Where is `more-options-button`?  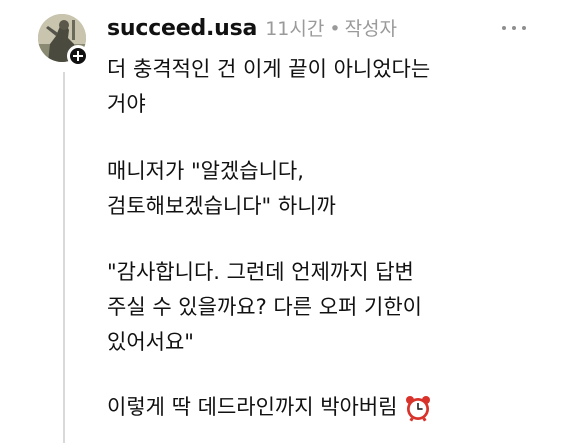 more-options-button is located at coordinates (514, 28).